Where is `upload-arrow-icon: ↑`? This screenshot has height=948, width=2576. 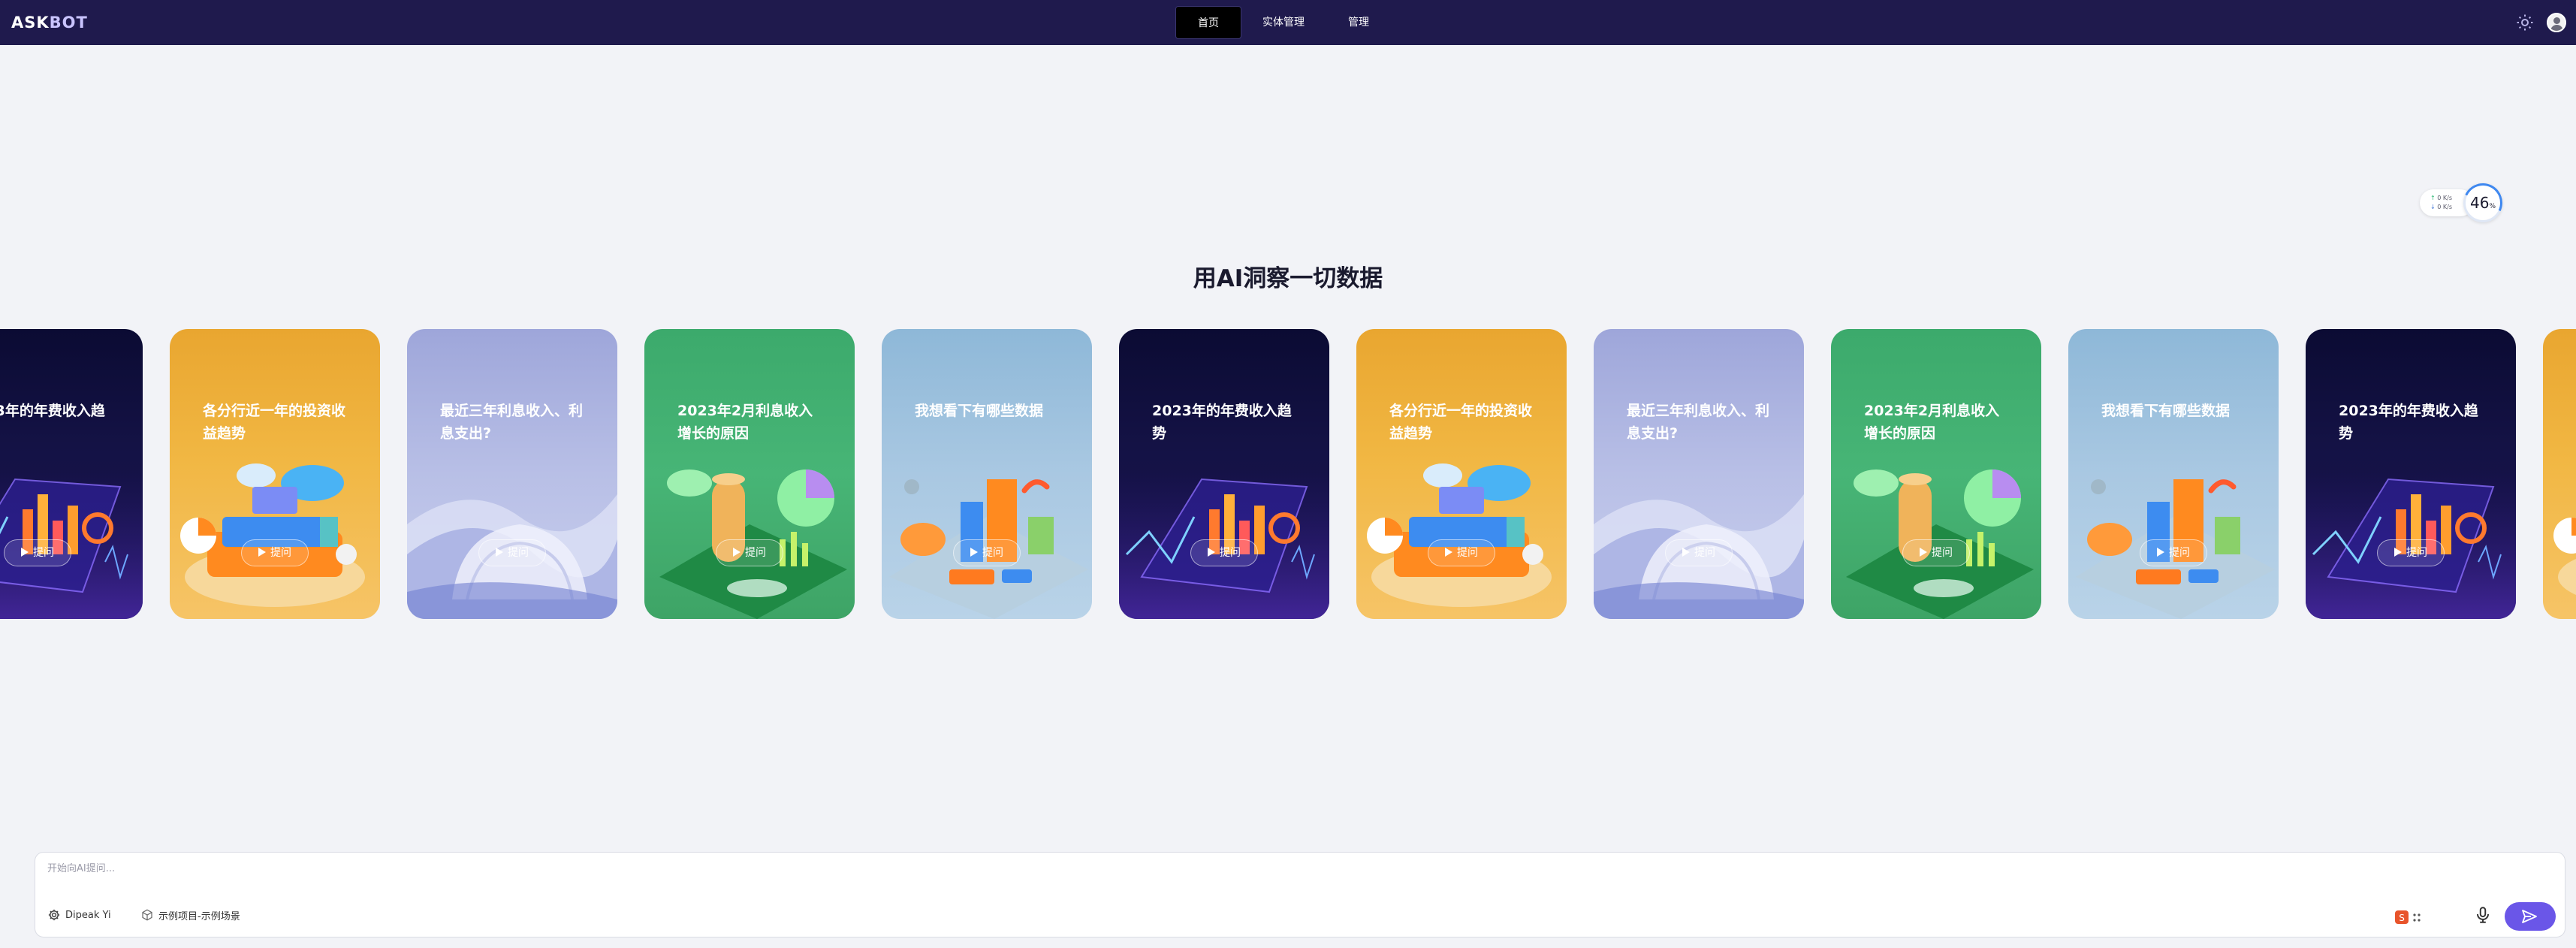 upload-arrow-icon: ↑ is located at coordinates (2433, 198).